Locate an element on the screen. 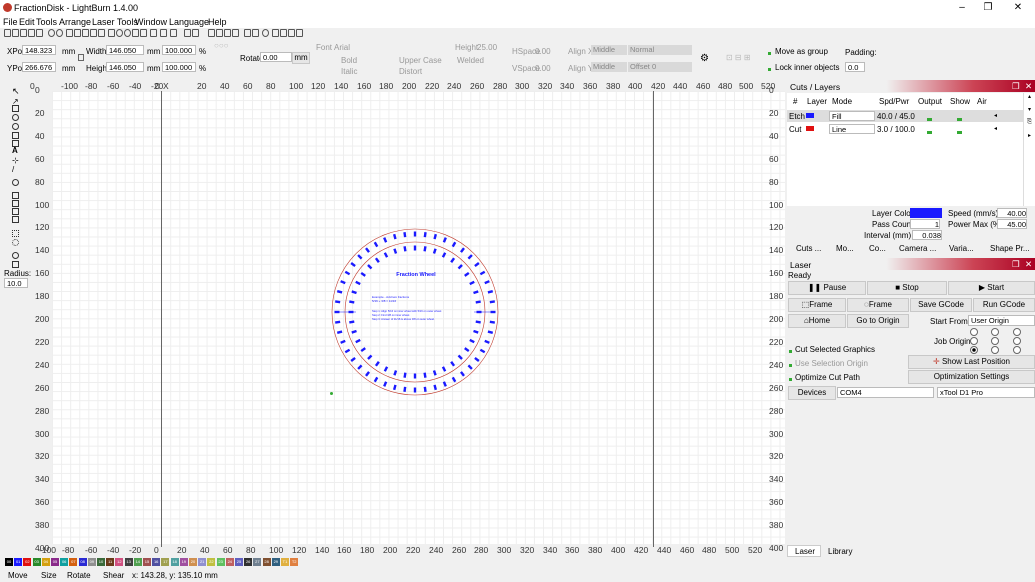 The image size is (1035, 582). palette-swatch: 14 is located at coordinates (137, 562).